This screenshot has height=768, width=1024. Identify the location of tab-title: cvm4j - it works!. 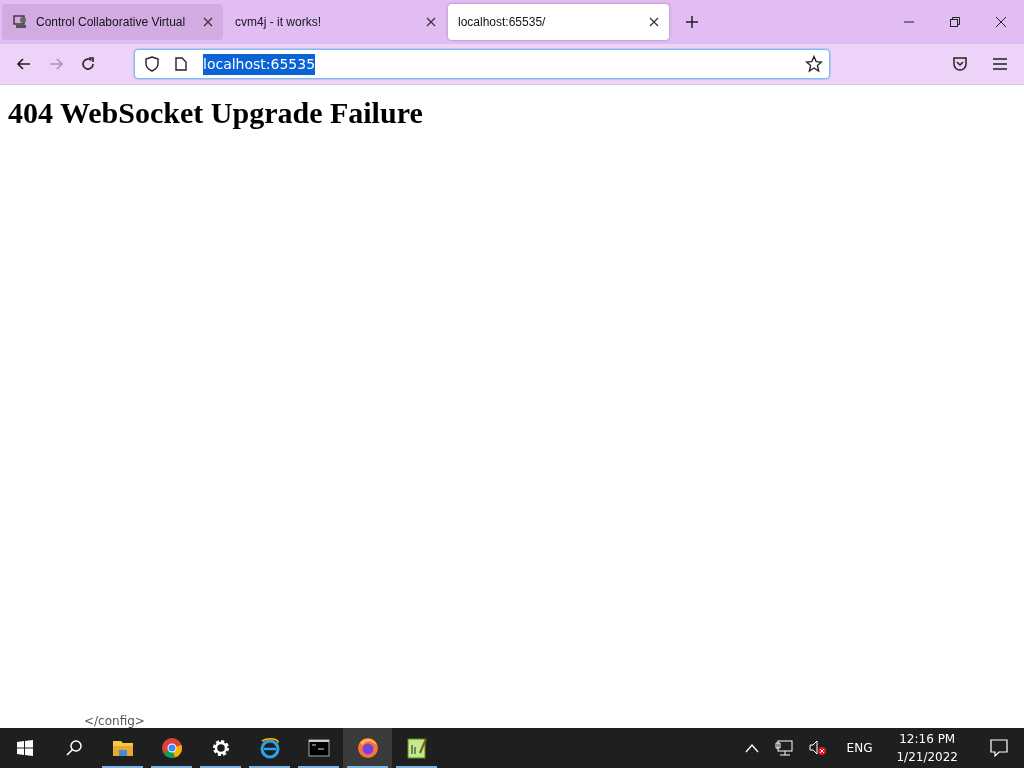
(278, 22).